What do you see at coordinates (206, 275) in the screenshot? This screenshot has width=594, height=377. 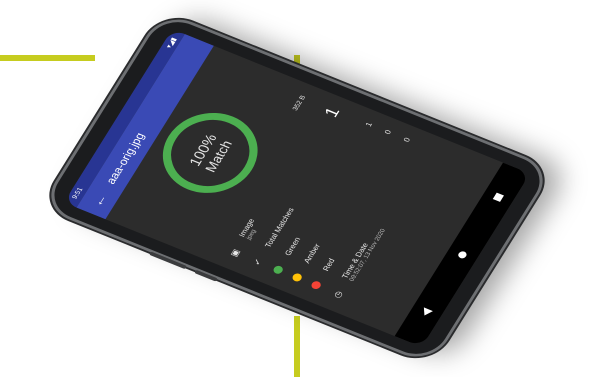 I see `power-button` at bounding box center [206, 275].